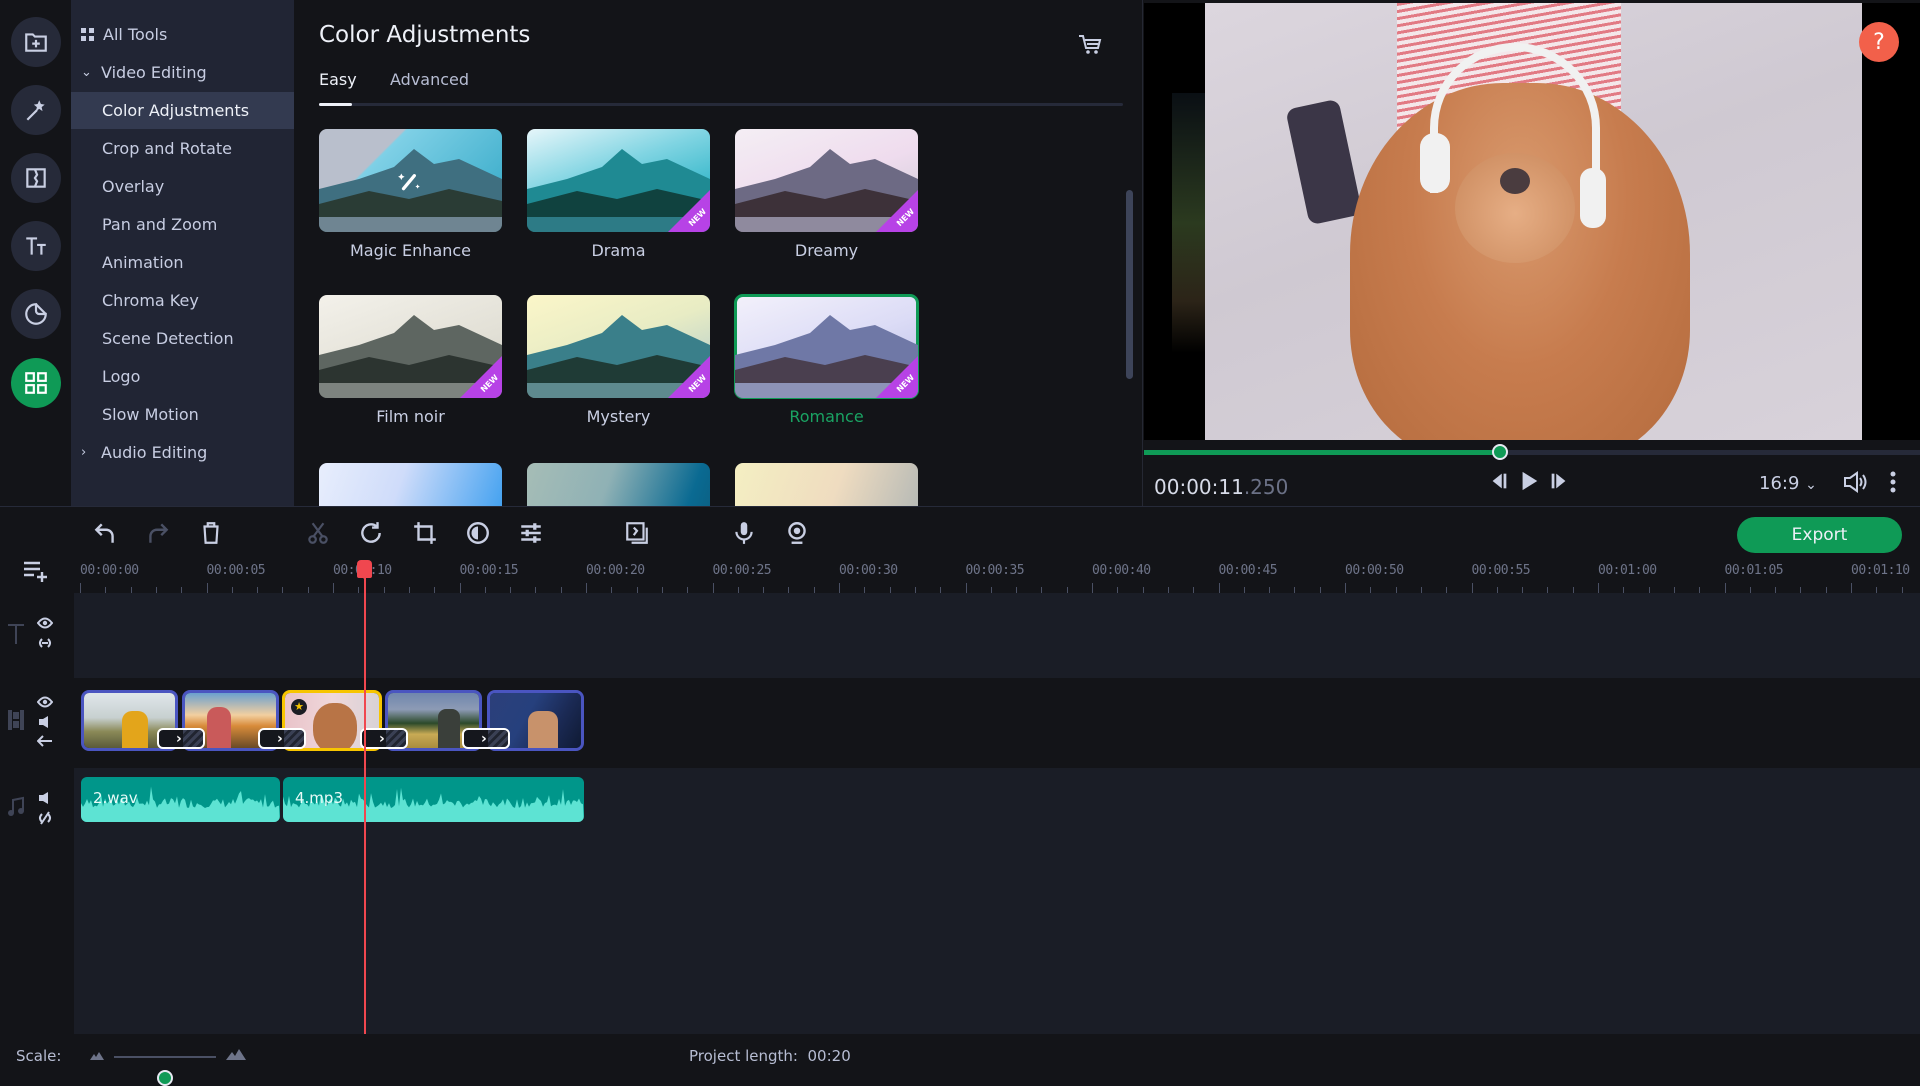  Describe the element at coordinates (16, 634) in the screenshot. I see `title-track-icon` at that location.